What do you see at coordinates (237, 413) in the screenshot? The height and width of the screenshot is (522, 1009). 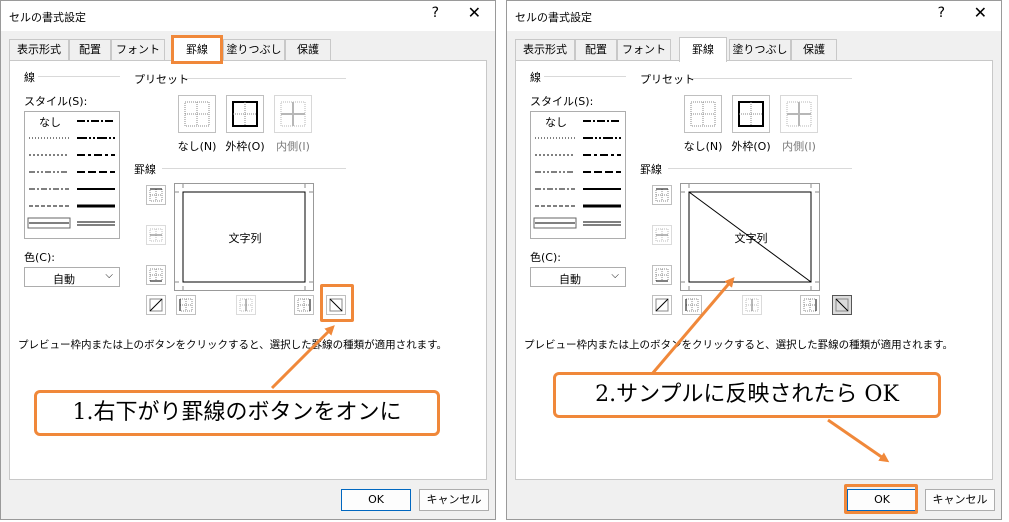 I see `callout-step-1: 1.右下がり罫線のボタンをオンに` at bounding box center [237, 413].